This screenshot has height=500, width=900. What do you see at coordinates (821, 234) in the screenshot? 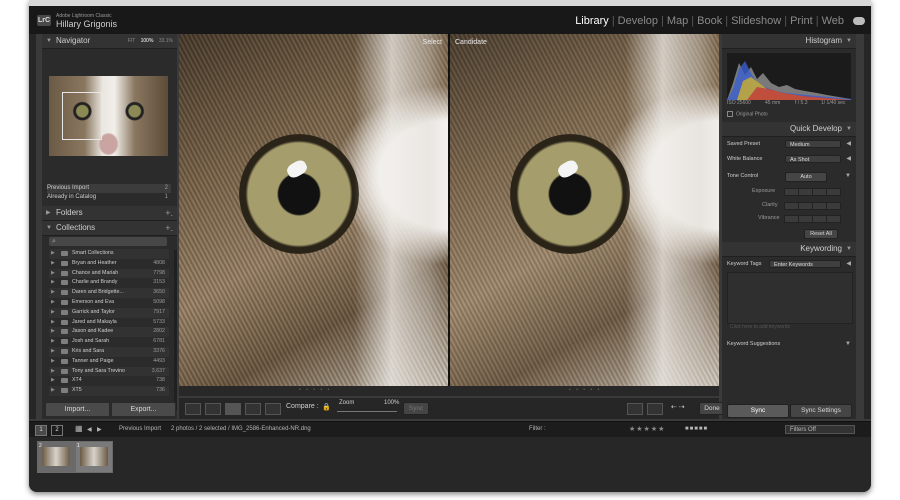
I see `reset-all-button: Reset All` at bounding box center [821, 234].